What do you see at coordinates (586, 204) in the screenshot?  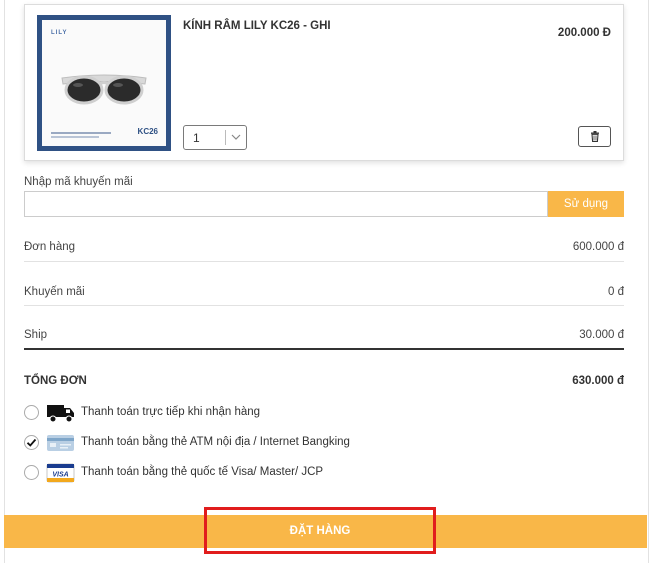 I see `apply-promo-button: Sử dụng` at bounding box center [586, 204].